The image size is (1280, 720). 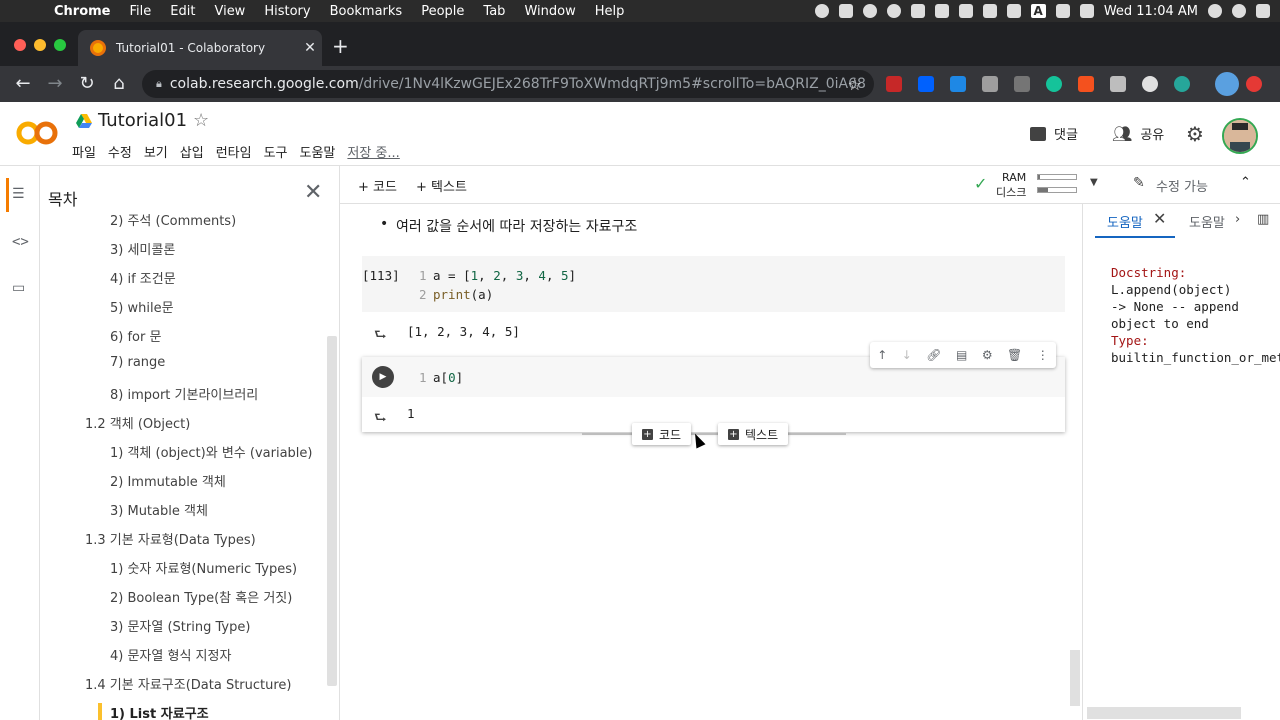 What do you see at coordinates (1013, 11) in the screenshot?
I see `airplay-icon` at bounding box center [1013, 11].